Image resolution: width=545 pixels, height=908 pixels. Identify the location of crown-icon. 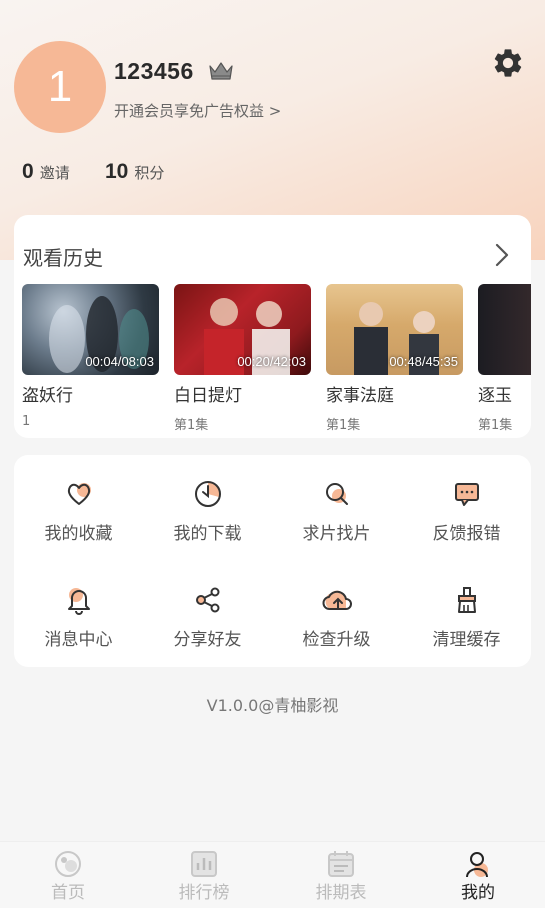
(221, 71).